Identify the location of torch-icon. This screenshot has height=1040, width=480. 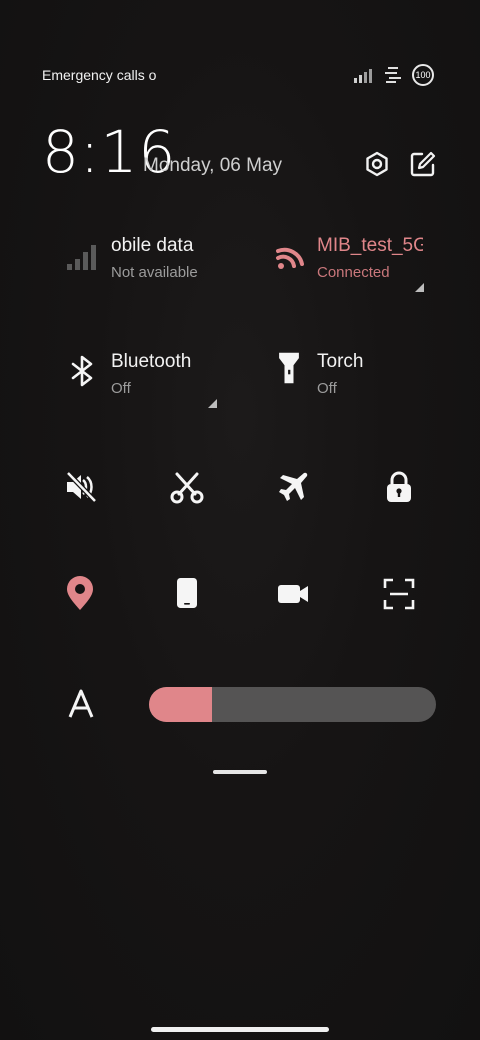
(289, 368).